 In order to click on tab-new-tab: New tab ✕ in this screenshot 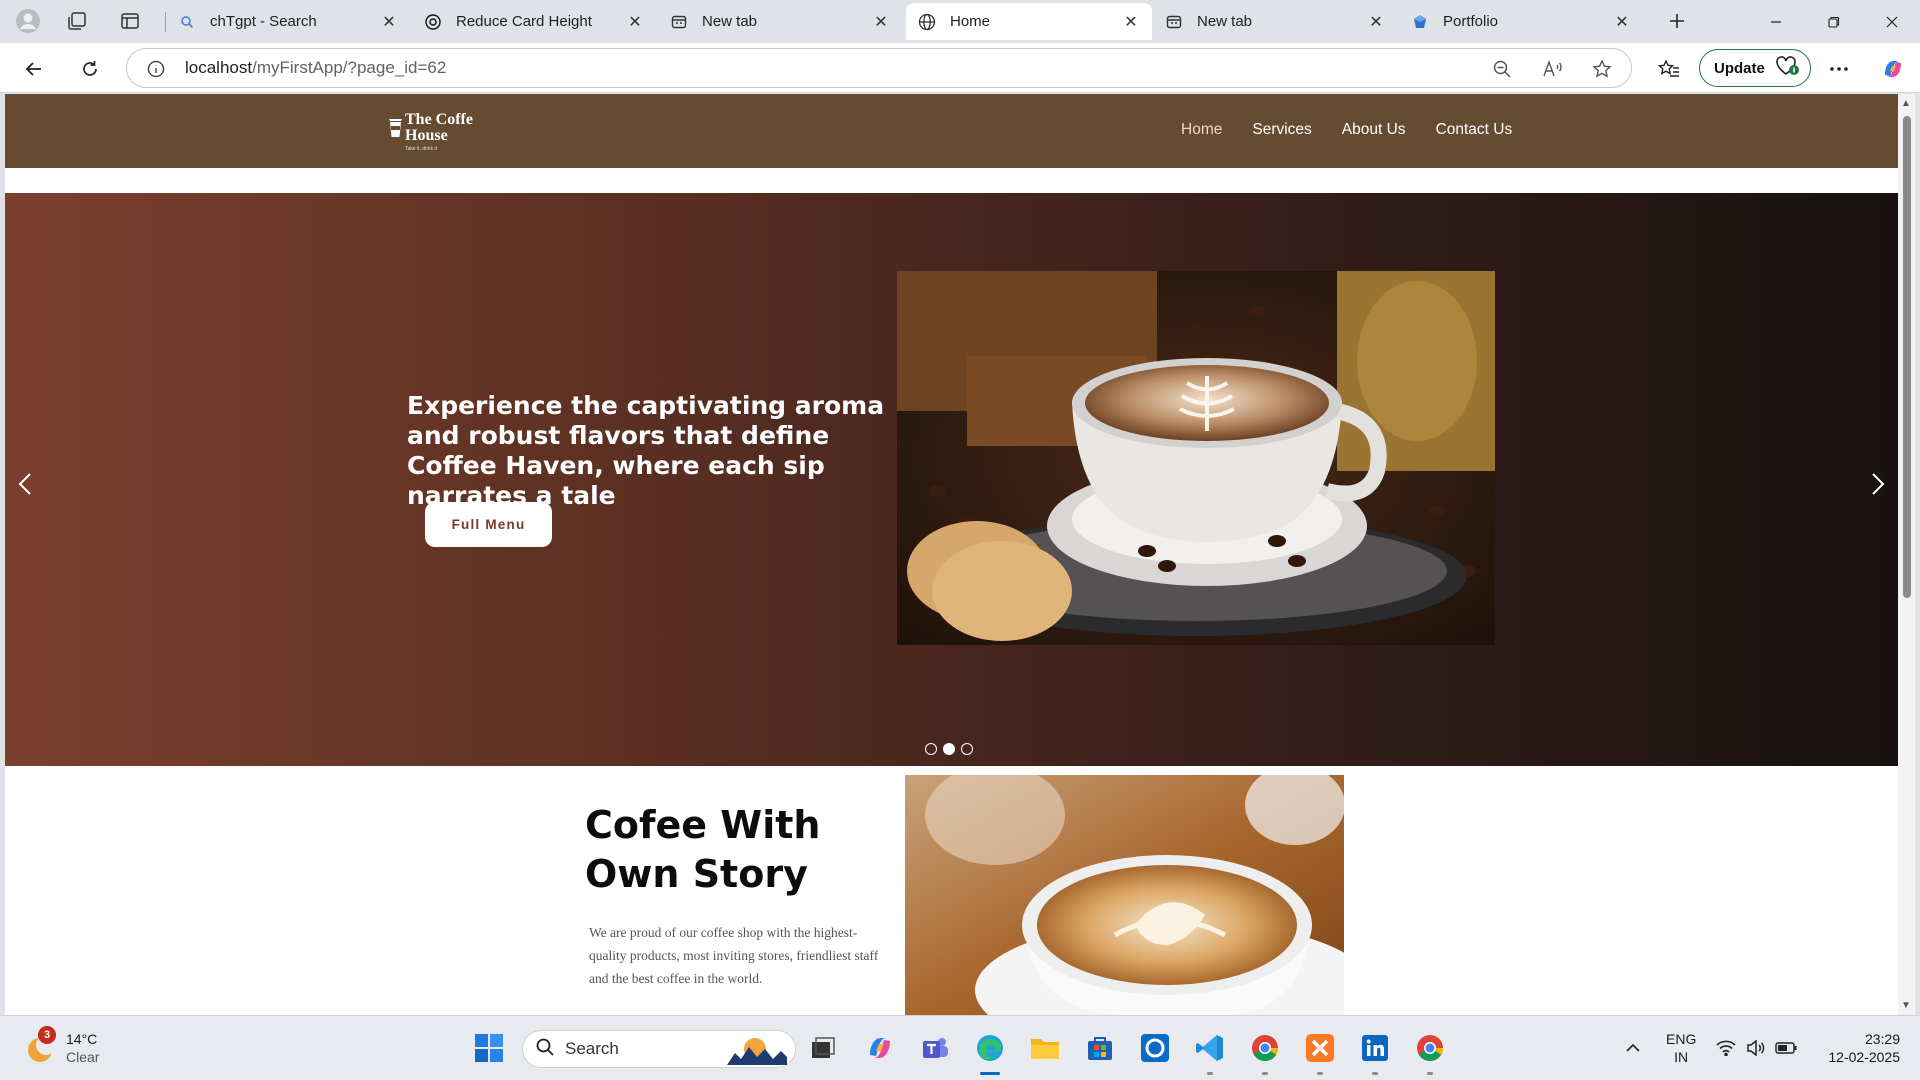, I will do `click(780, 21)`.